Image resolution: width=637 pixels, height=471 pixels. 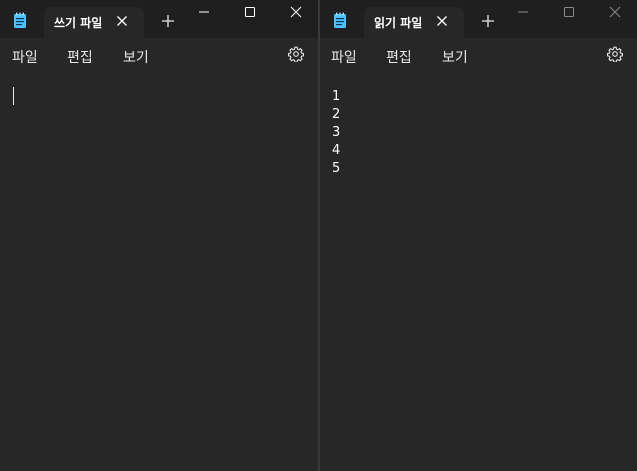 I want to click on tab-title: 읽기 파일, so click(x=398, y=23).